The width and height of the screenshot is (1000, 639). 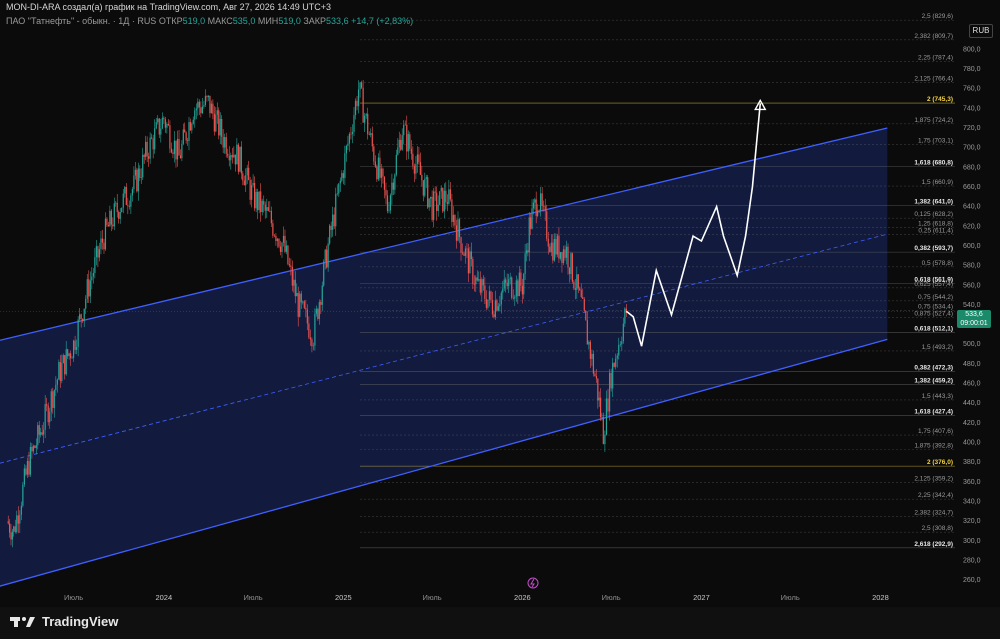 I want to click on tradingview-logo: TradingView, so click(x=64, y=621).